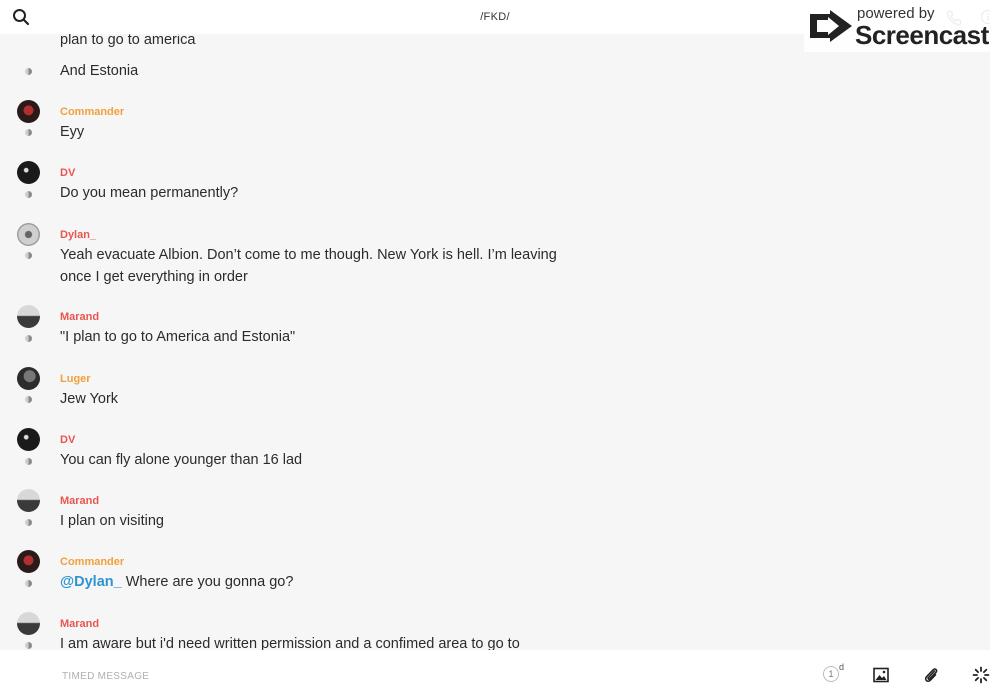 Image resolution: width=990 pixels, height=700 pixels. What do you see at coordinates (412, 676) in the screenshot?
I see `message-input` at bounding box center [412, 676].